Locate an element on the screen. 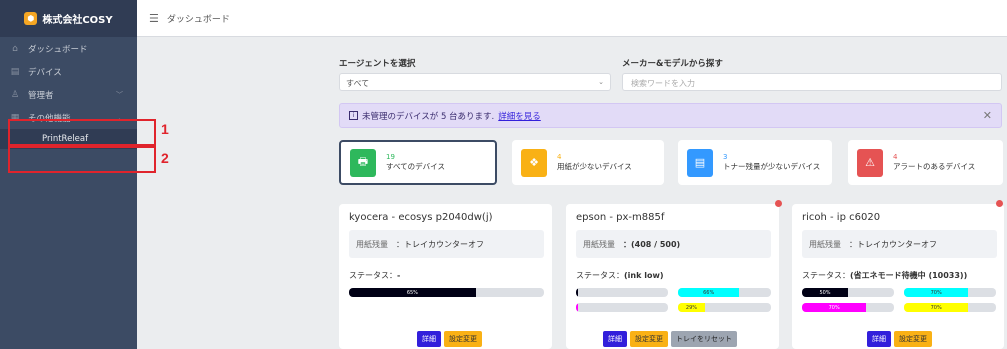 The height and width of the screenshot is (349, 1007). device-actions: 詳細 設定変更 is located at coordinates (899, 339).